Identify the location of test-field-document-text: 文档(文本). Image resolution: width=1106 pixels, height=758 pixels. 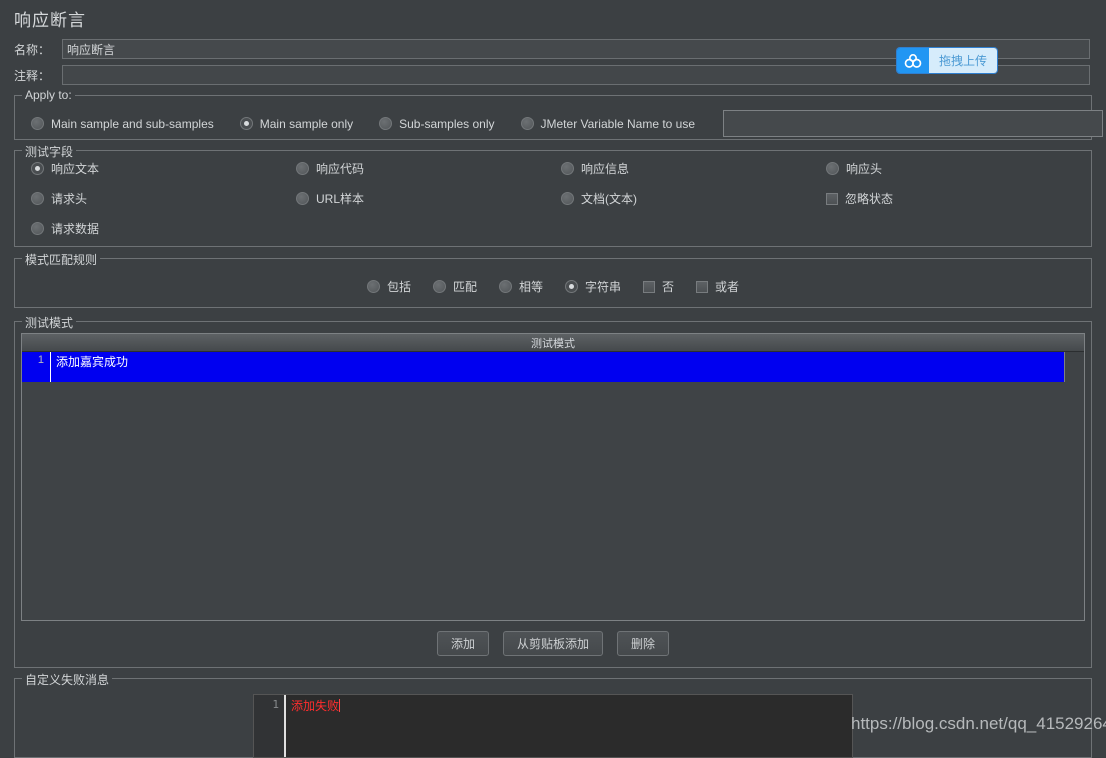
(693, 198).